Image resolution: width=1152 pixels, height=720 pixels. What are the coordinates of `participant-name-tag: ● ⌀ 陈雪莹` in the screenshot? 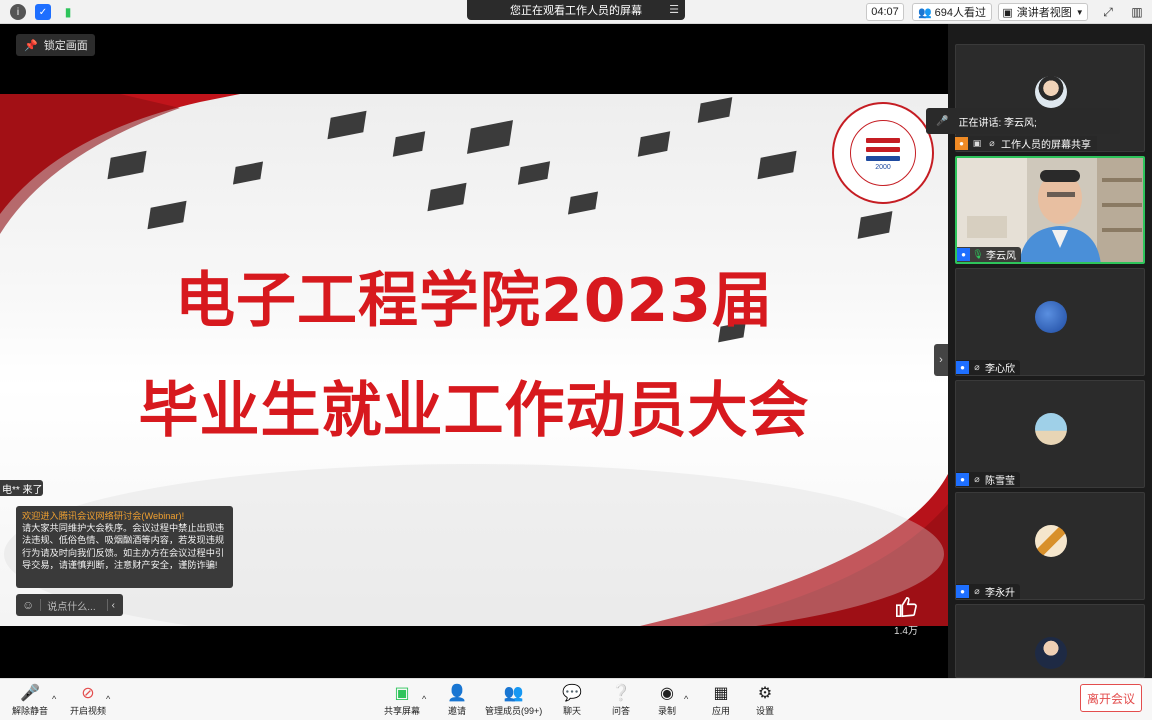 It's located at (988, 479).